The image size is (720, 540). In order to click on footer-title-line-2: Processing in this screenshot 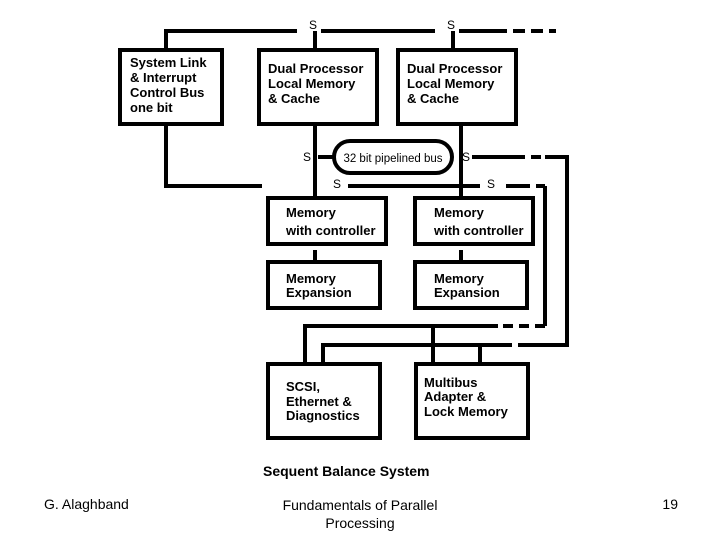, I will do `click(360, 523)`.